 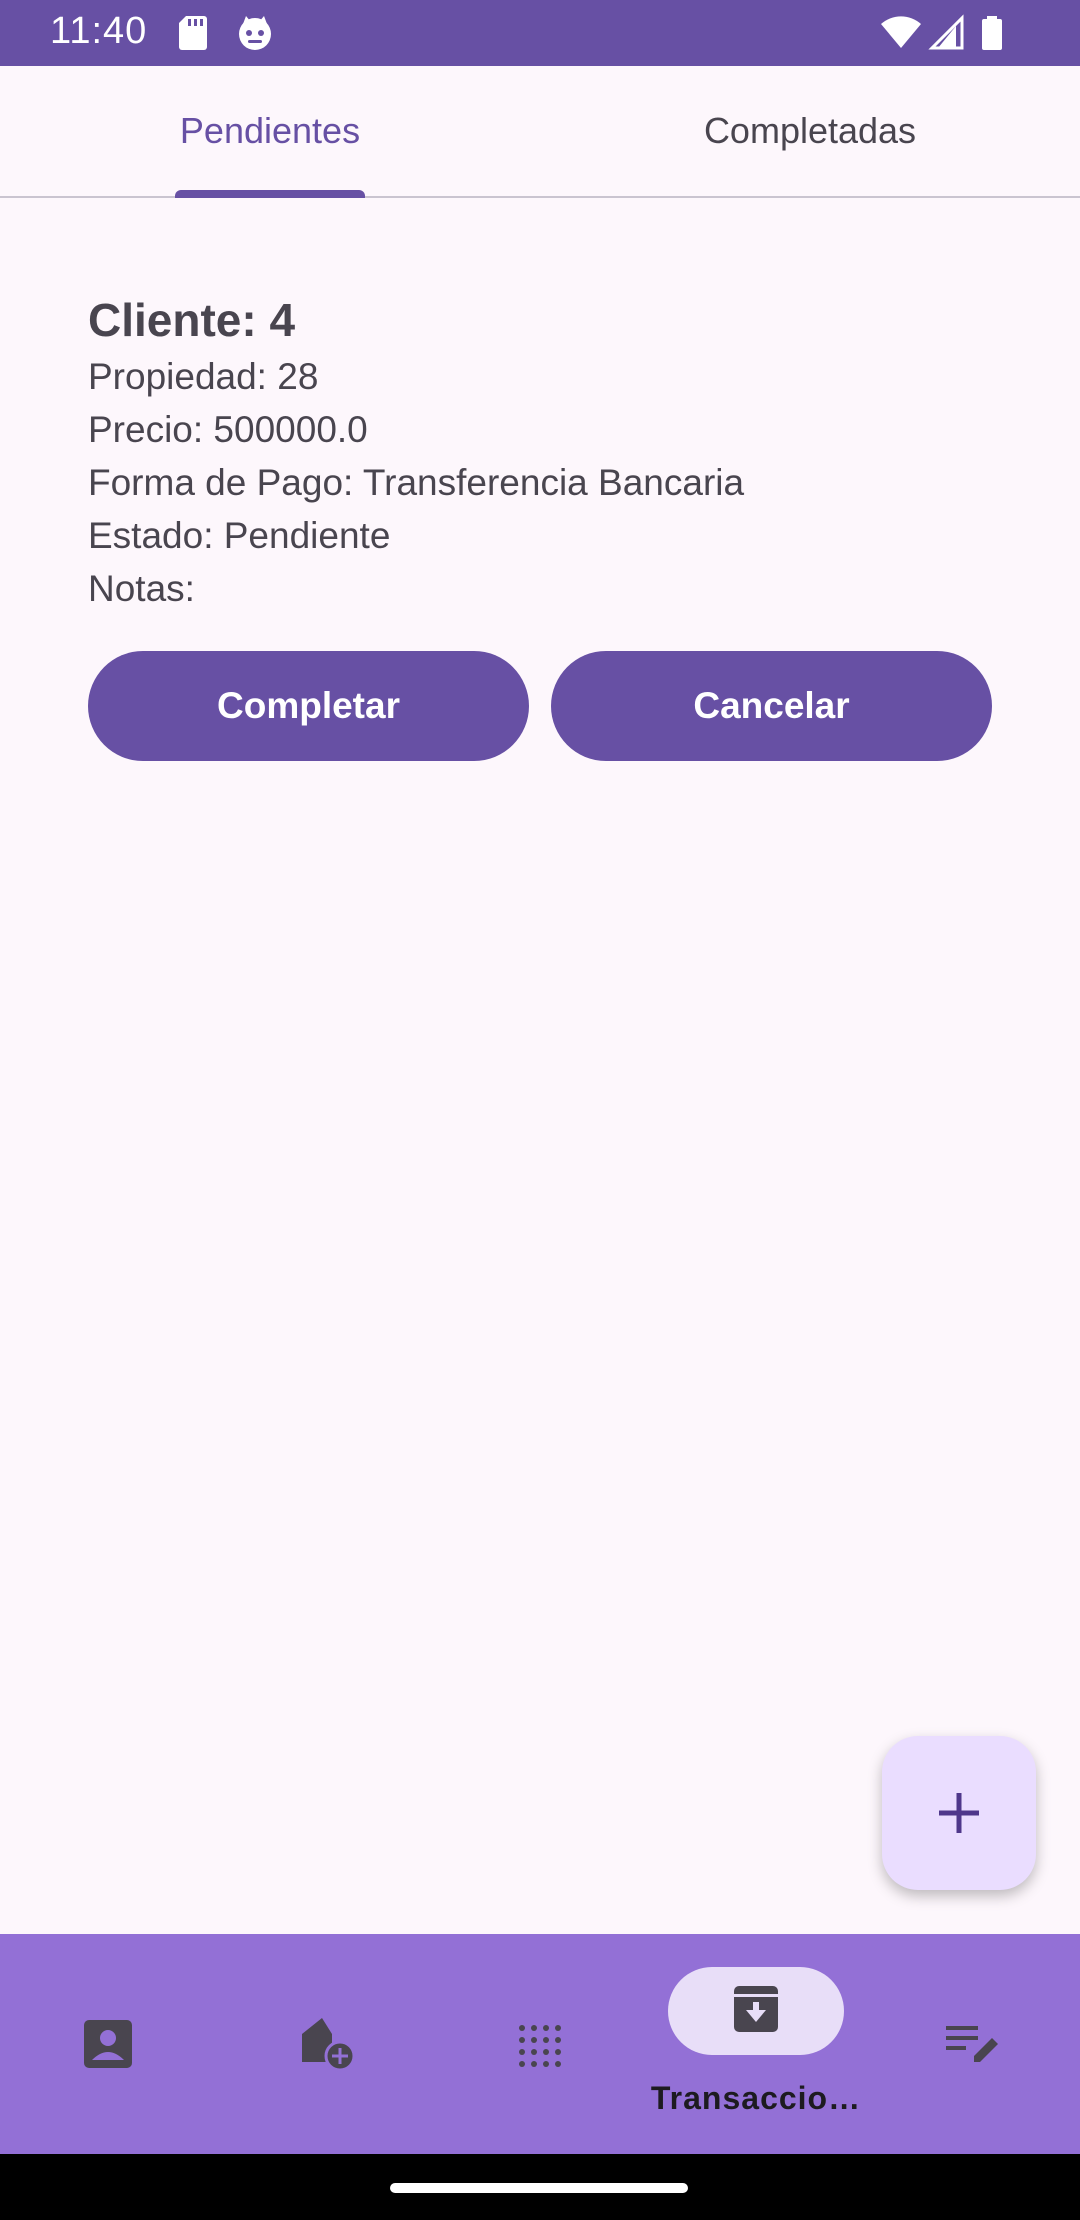 What do you see at coordinates (141, 588) in the screenshot?
I see `notes-text: Notas:` at bounding box center [141, 588].